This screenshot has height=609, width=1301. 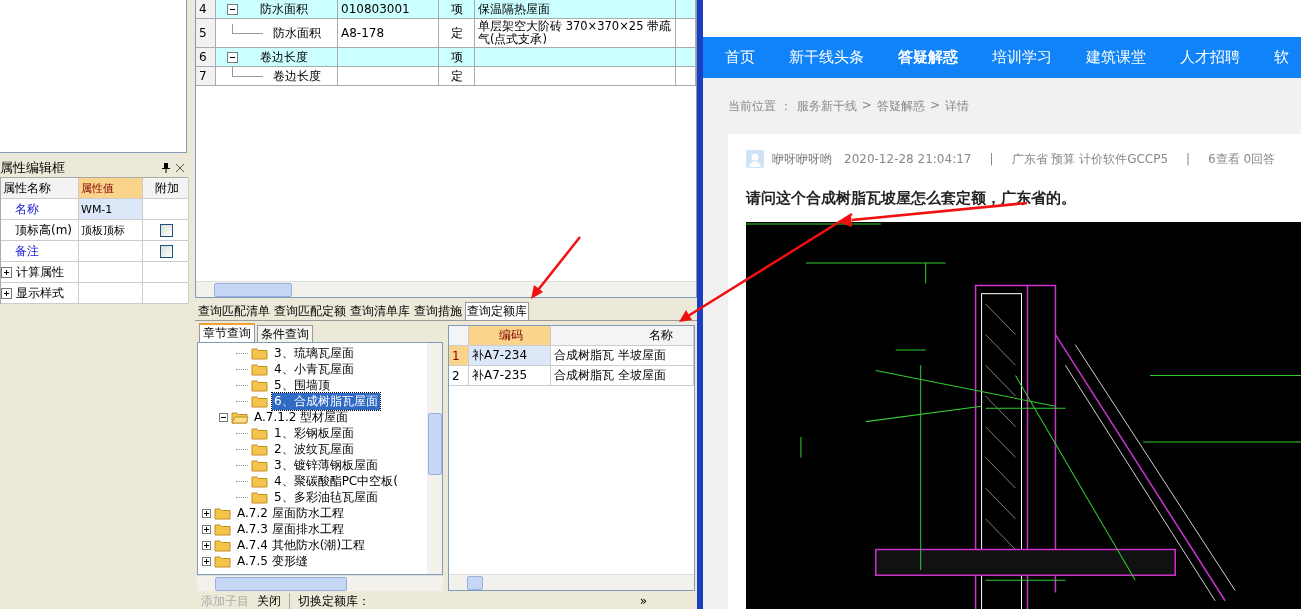 I want to click on tab: 查询匹配定额, so click(x=310, y=311).